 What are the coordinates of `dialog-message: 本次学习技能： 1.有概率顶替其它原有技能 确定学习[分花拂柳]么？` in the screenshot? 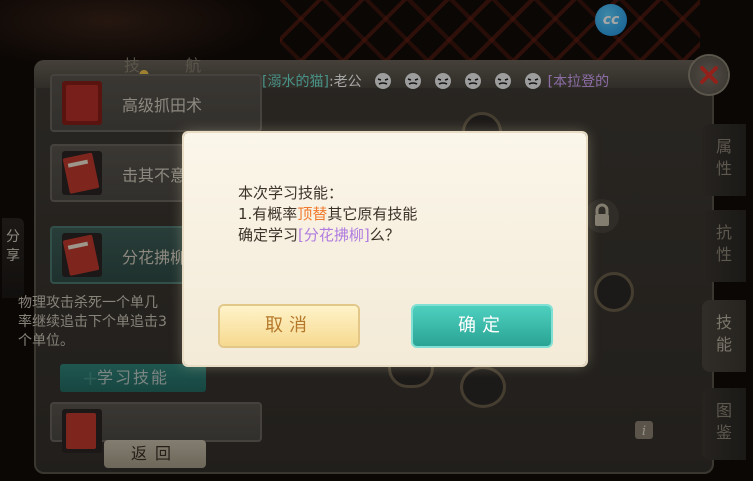 It's located at (327, 214).